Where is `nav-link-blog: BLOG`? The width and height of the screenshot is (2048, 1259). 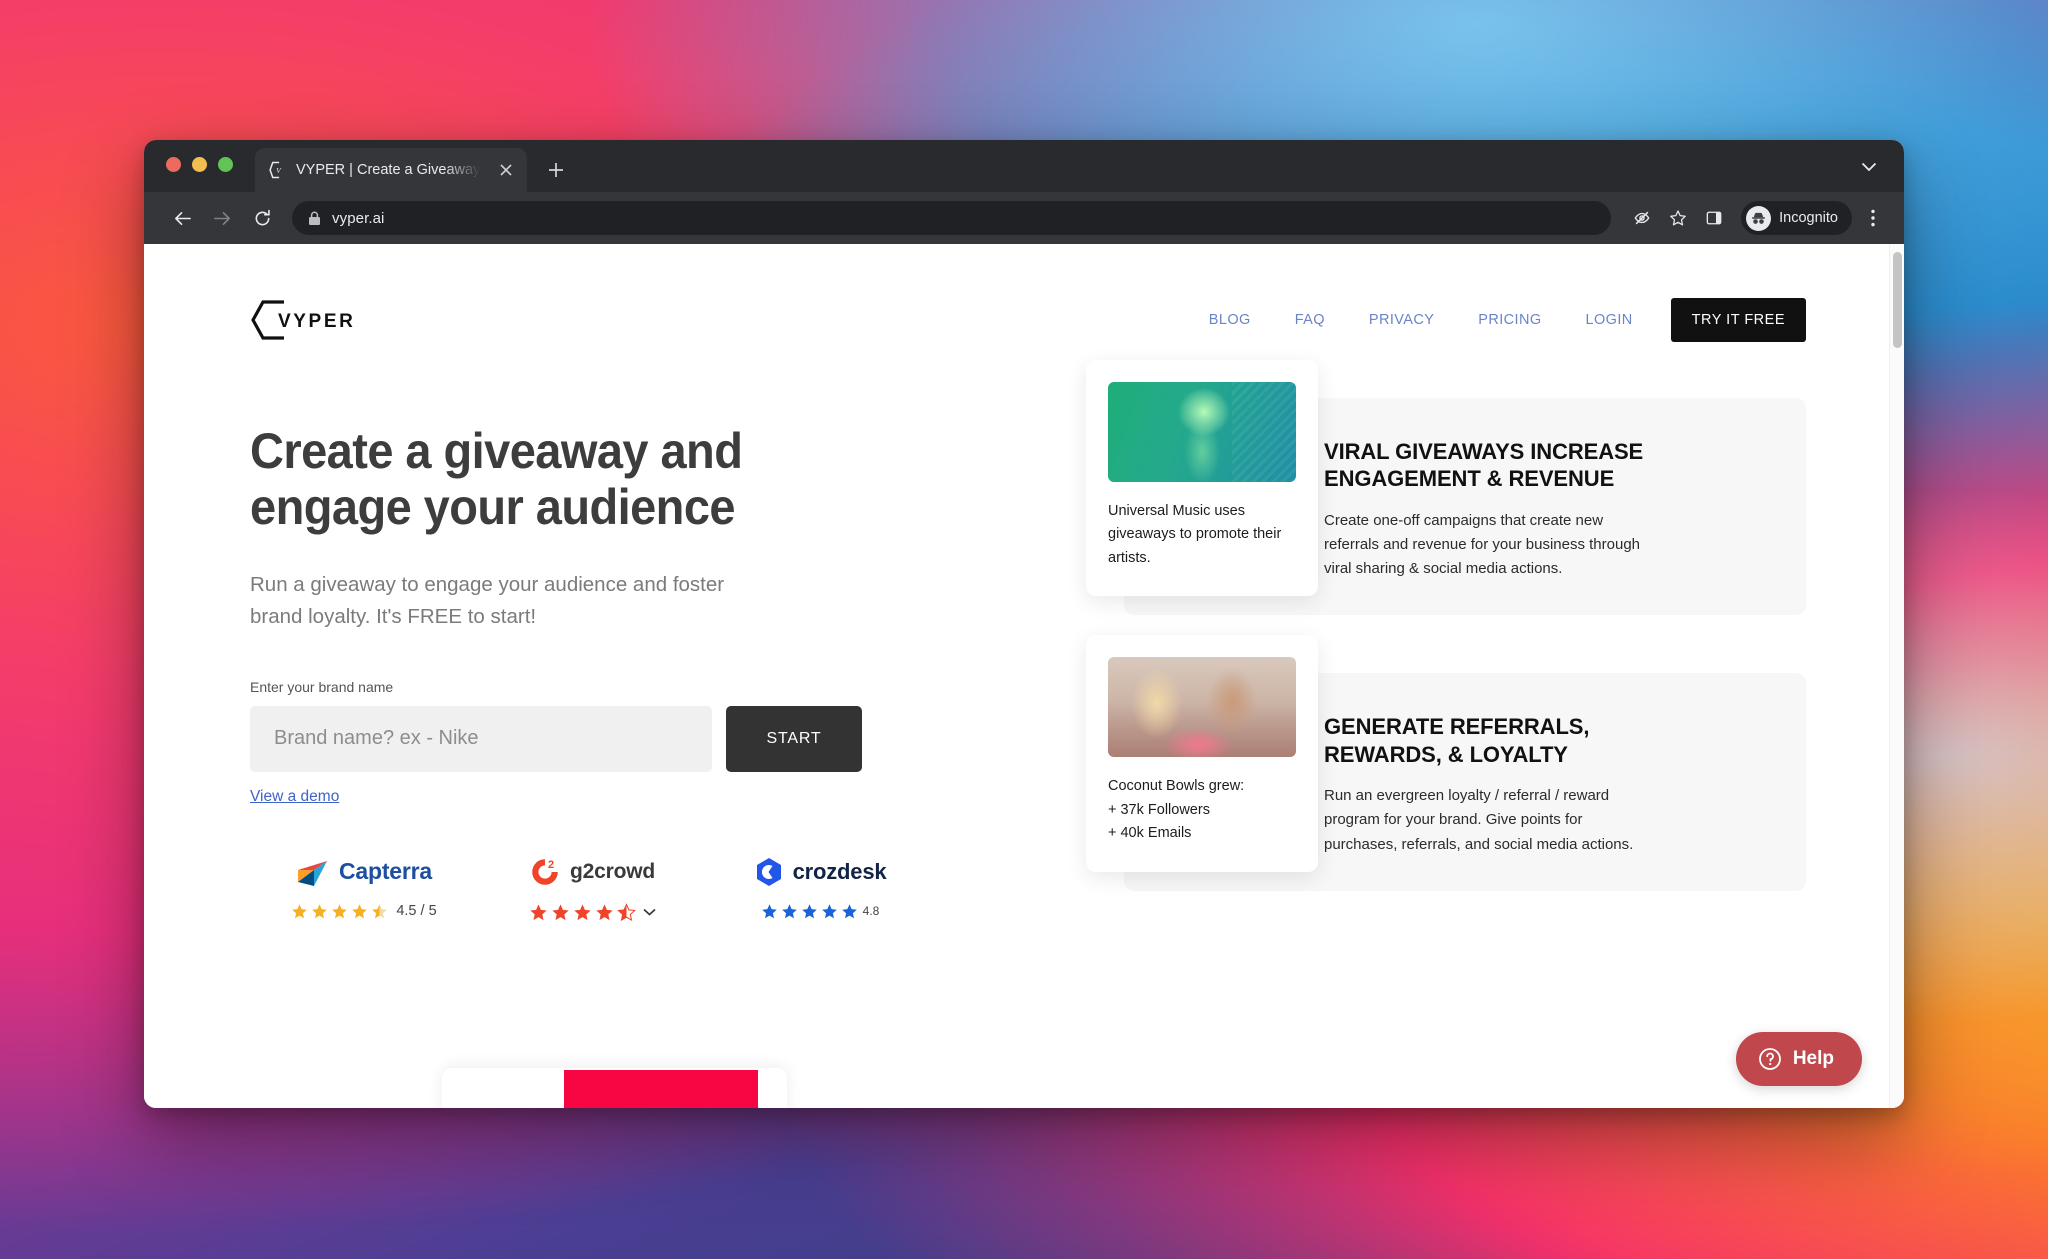 nav-link-blog: BLOG is located at coordinates (1230, 320).